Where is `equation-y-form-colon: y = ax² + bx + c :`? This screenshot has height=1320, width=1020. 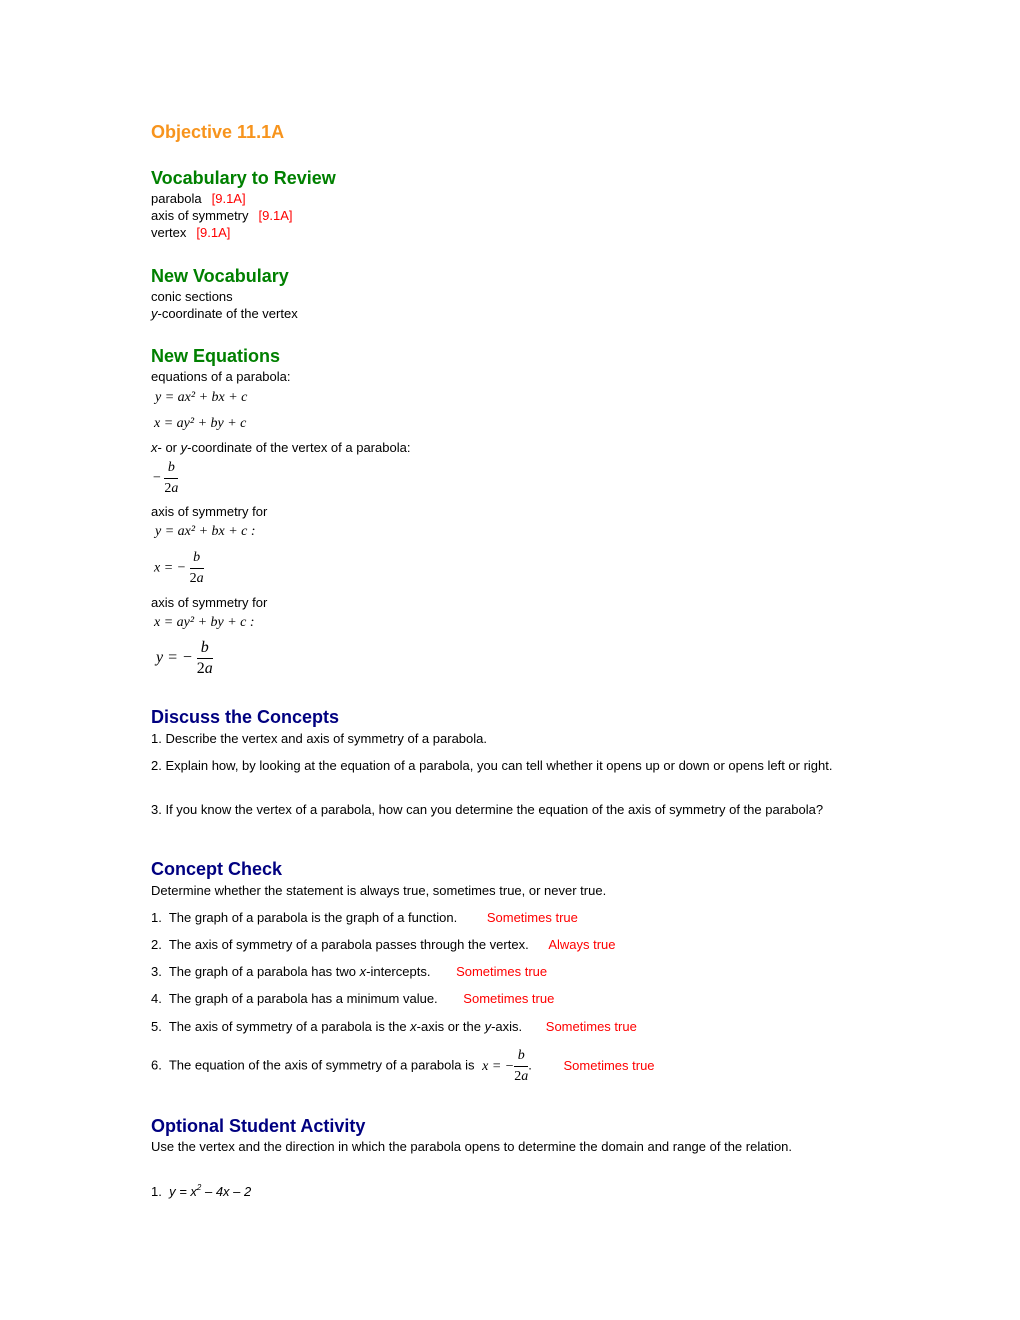 equation-y-form-colon: y = ax² + bx + c : is located at coordinates (205, 531).